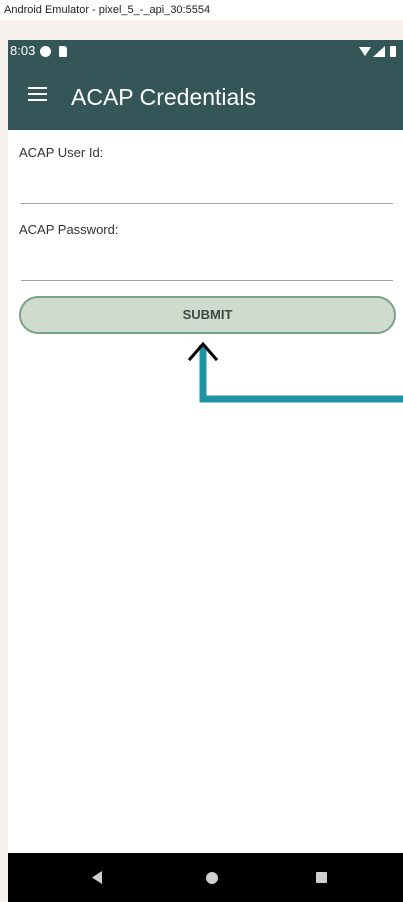  I want to click on submit-button: SUBMIT, so click(207, 315).